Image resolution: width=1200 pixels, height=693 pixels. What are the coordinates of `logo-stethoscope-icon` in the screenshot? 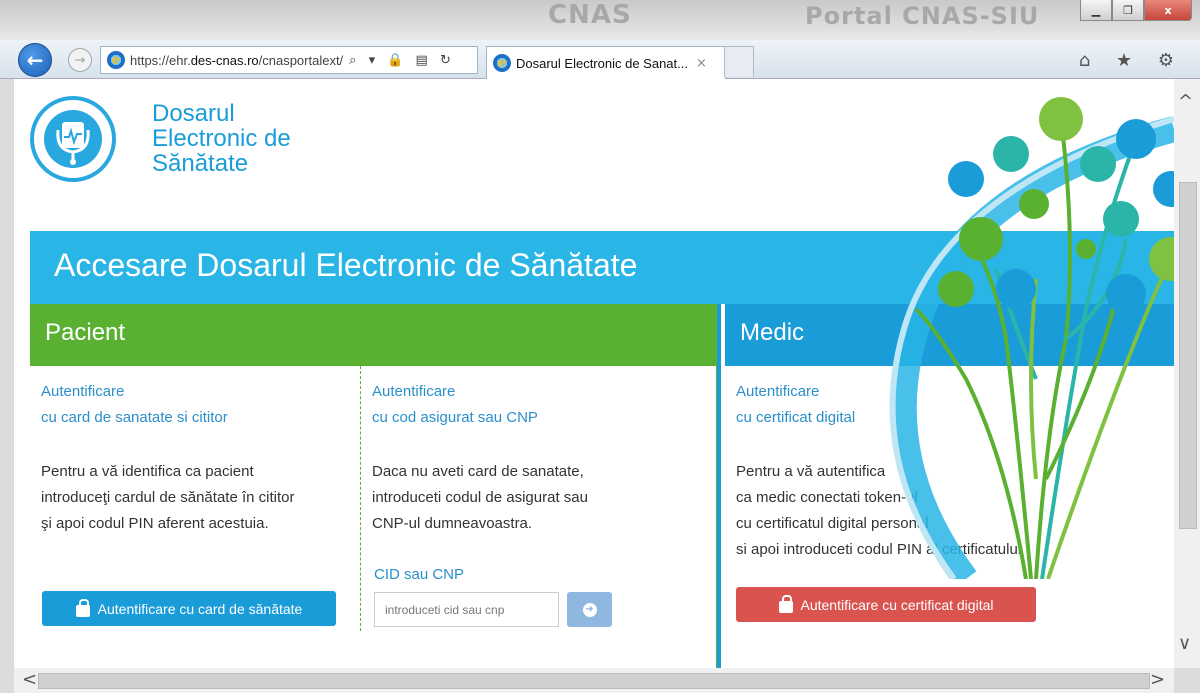 It's located at (73, 139).